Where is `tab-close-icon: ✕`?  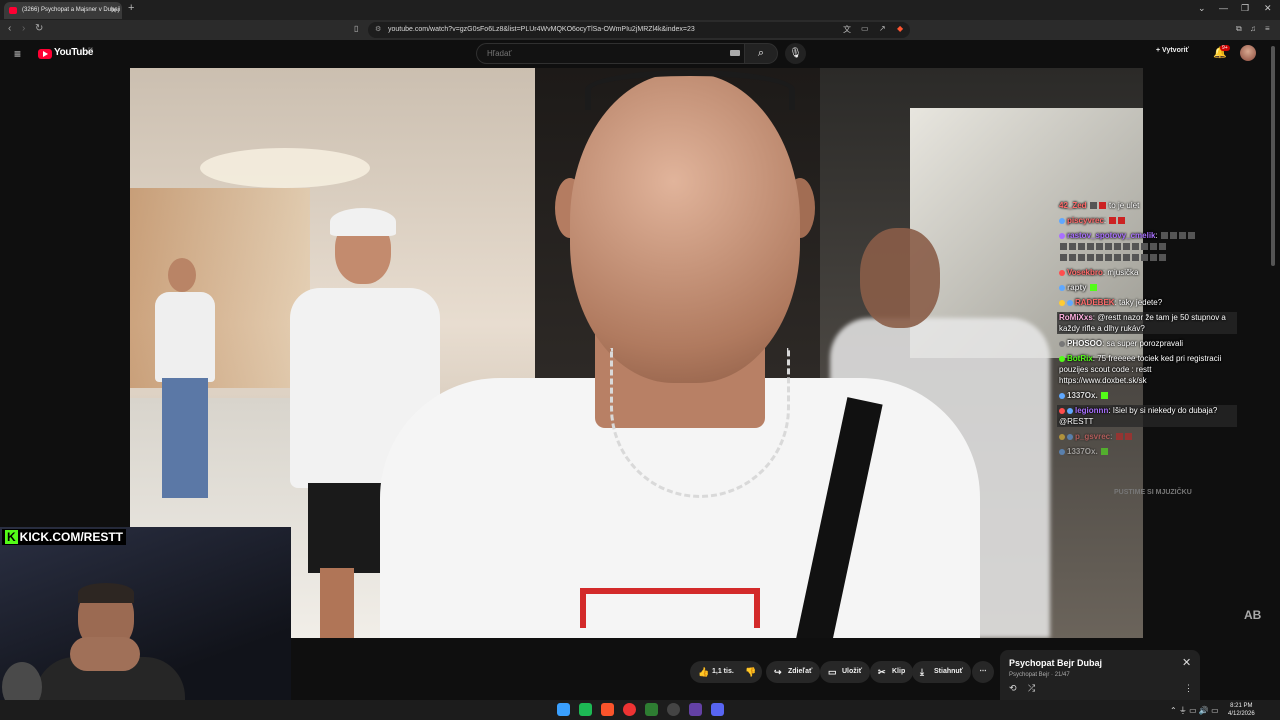 tab-close-icon: ✕ is located at coordinates (113, 10).